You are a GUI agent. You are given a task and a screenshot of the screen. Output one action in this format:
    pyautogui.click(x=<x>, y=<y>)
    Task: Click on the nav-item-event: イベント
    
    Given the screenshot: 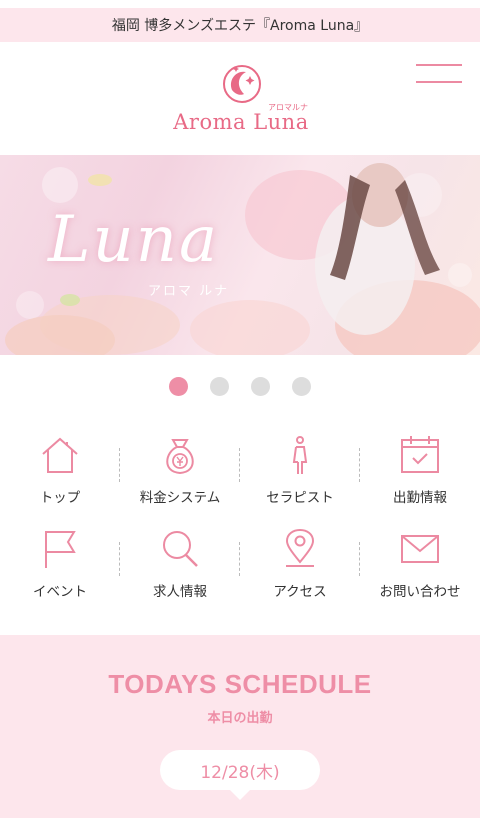 What is the action you would take?
    pyautogui.click(x=60, y=565)
    